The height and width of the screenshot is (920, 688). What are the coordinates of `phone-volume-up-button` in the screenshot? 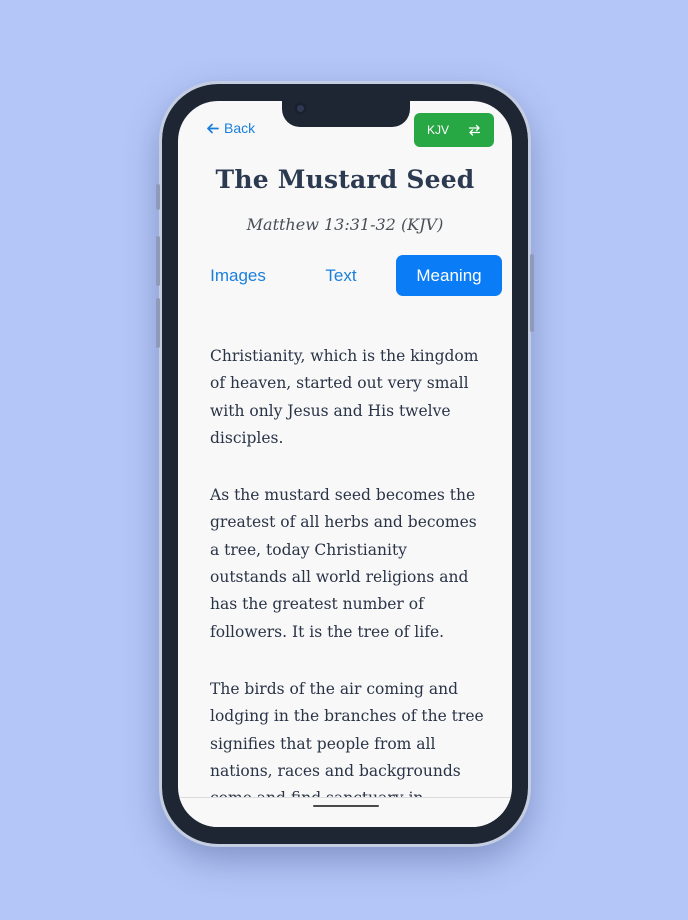 It's located at (158, 261).